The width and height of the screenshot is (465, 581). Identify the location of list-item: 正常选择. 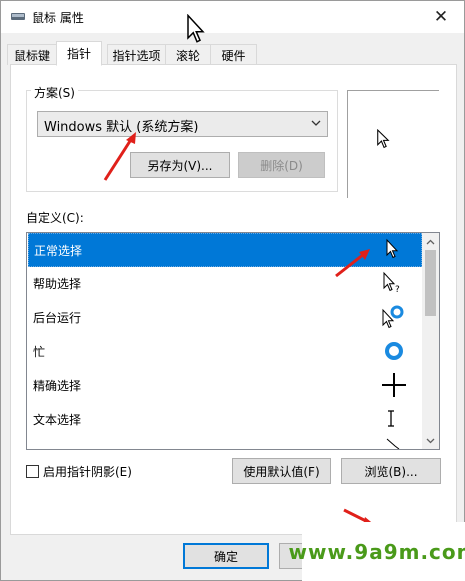
(225, 250).